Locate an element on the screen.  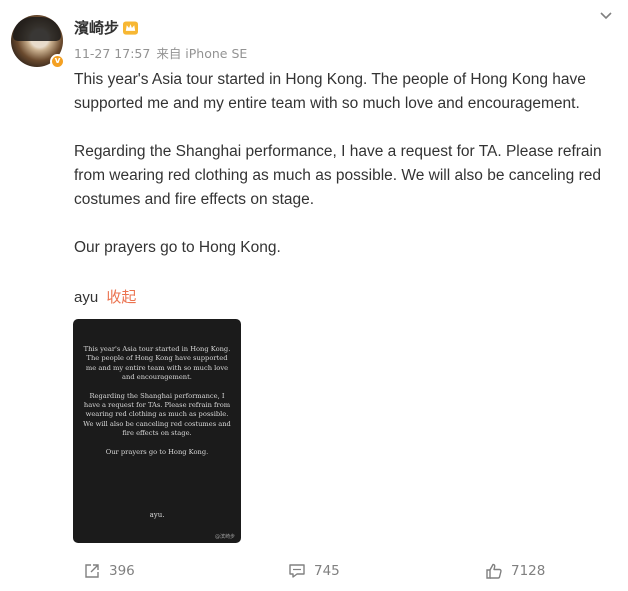
image-paragraph: Our prayers go to Hong Kong. is located at coordinates (157, 451).